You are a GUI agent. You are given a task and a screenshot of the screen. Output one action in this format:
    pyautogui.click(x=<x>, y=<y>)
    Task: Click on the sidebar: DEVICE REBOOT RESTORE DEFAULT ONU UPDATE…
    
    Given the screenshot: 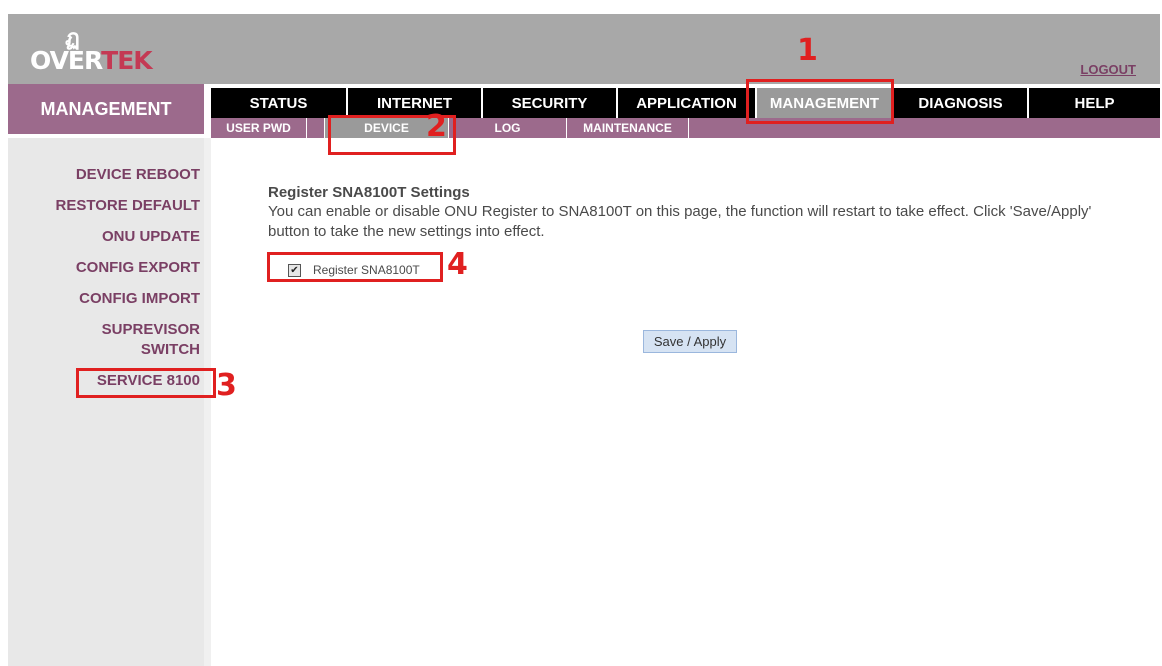 What is the action you would take?
    pyautogui.click(x=106, y=402)
    